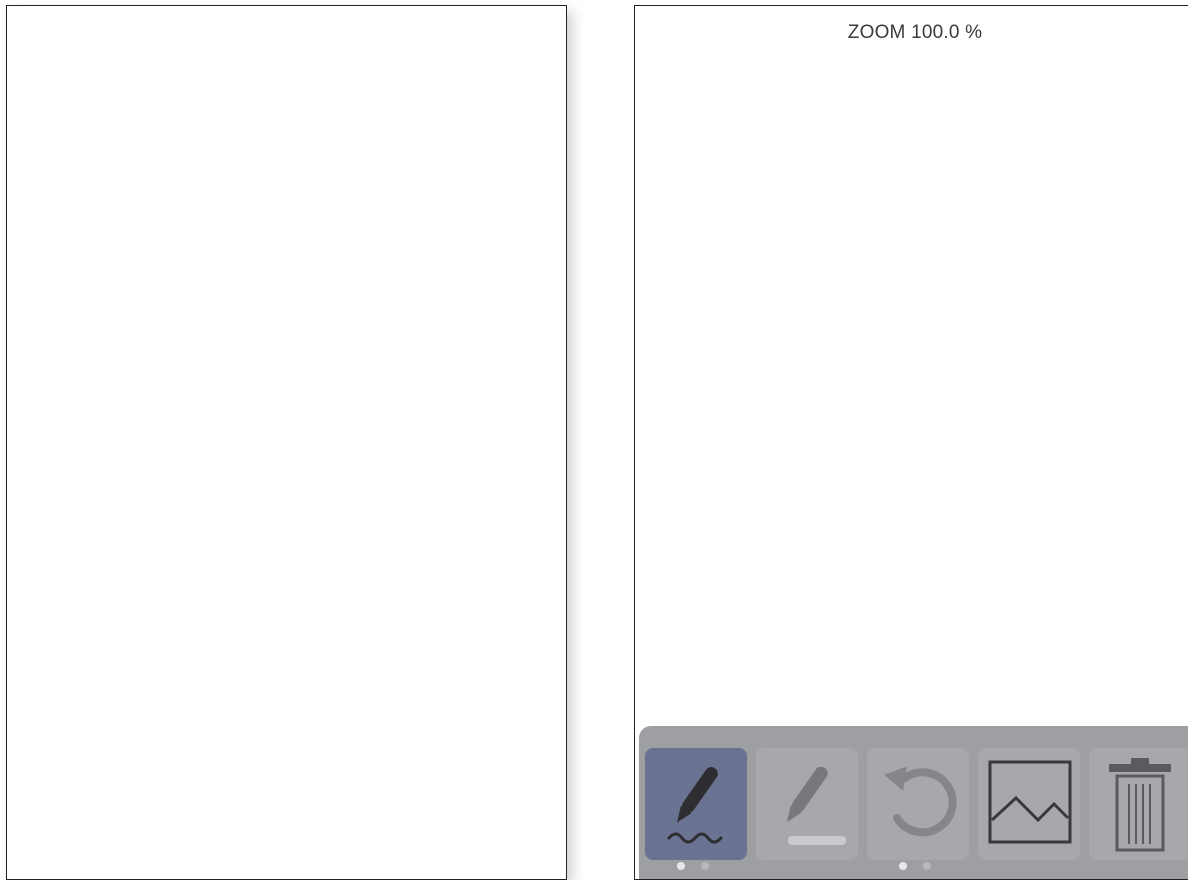  I want to click on undo-icon, so click(920, 801).